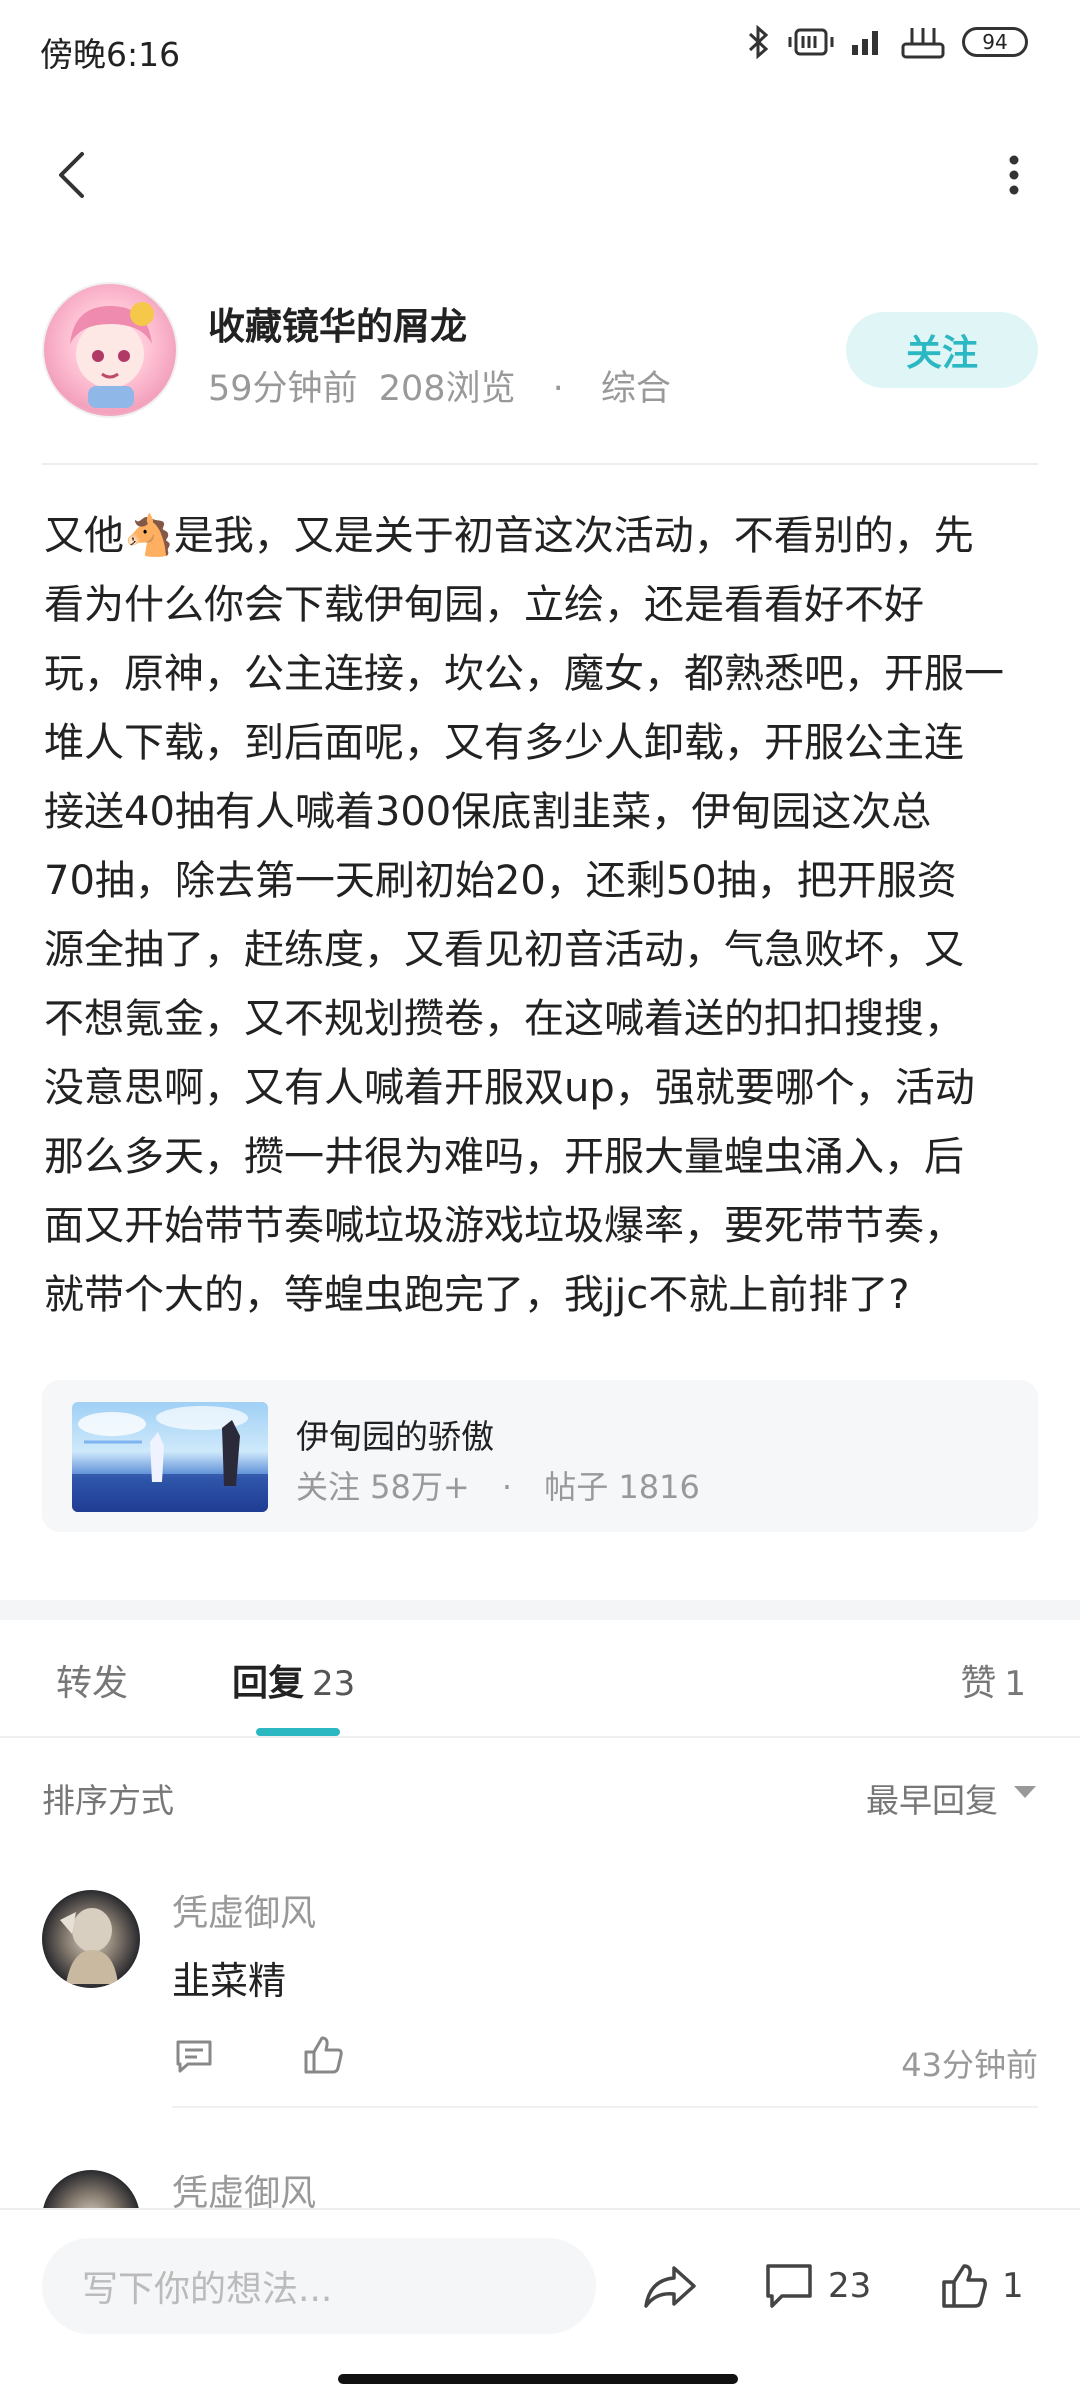  What do you see at coordinates (635, 389) in the screenshot?
I see `post-category: 综合` at bounding box center [635, 389].